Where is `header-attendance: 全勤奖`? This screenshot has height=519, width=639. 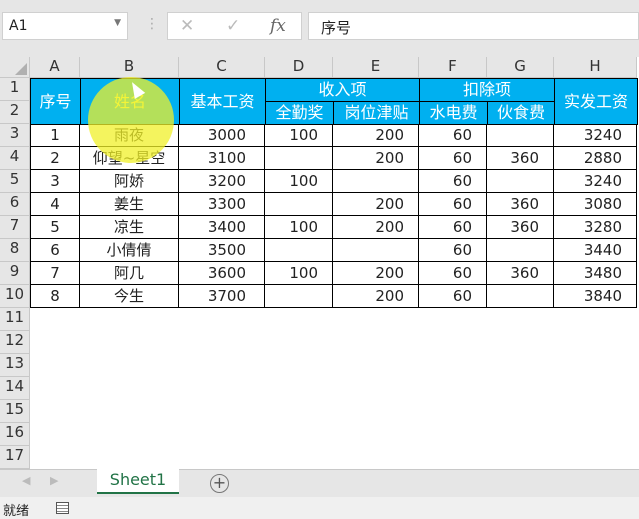
header-attendance: 全勤奖 is located at coordinates (299, 113).